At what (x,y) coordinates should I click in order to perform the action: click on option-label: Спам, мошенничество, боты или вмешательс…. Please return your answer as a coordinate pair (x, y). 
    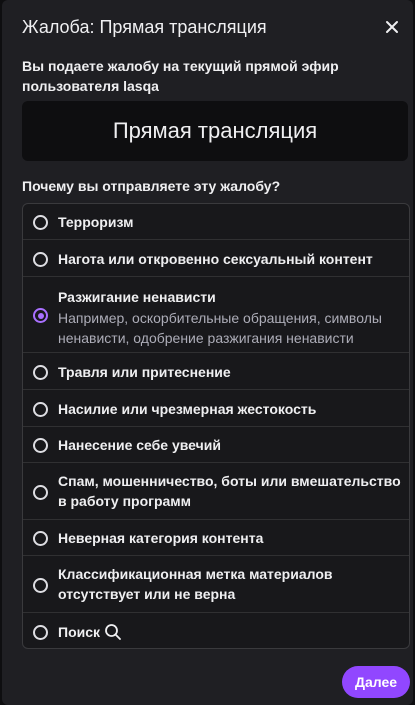
    Looking at the image, I should click on (229, 491).